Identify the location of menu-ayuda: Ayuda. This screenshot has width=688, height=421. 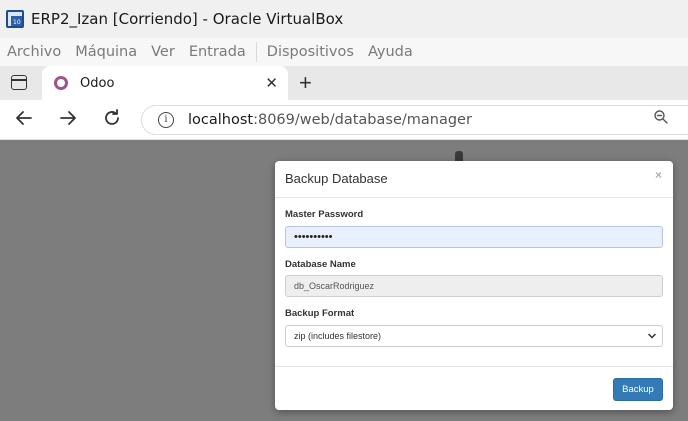
(390, 52).